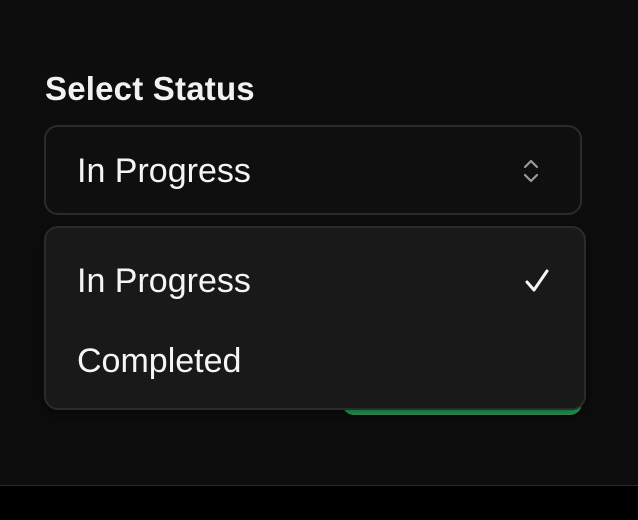  What do you see at coordinates (531, 171) in the screenshot?
I see `chevron-up-down-icon` at bounding box center [531, 171].